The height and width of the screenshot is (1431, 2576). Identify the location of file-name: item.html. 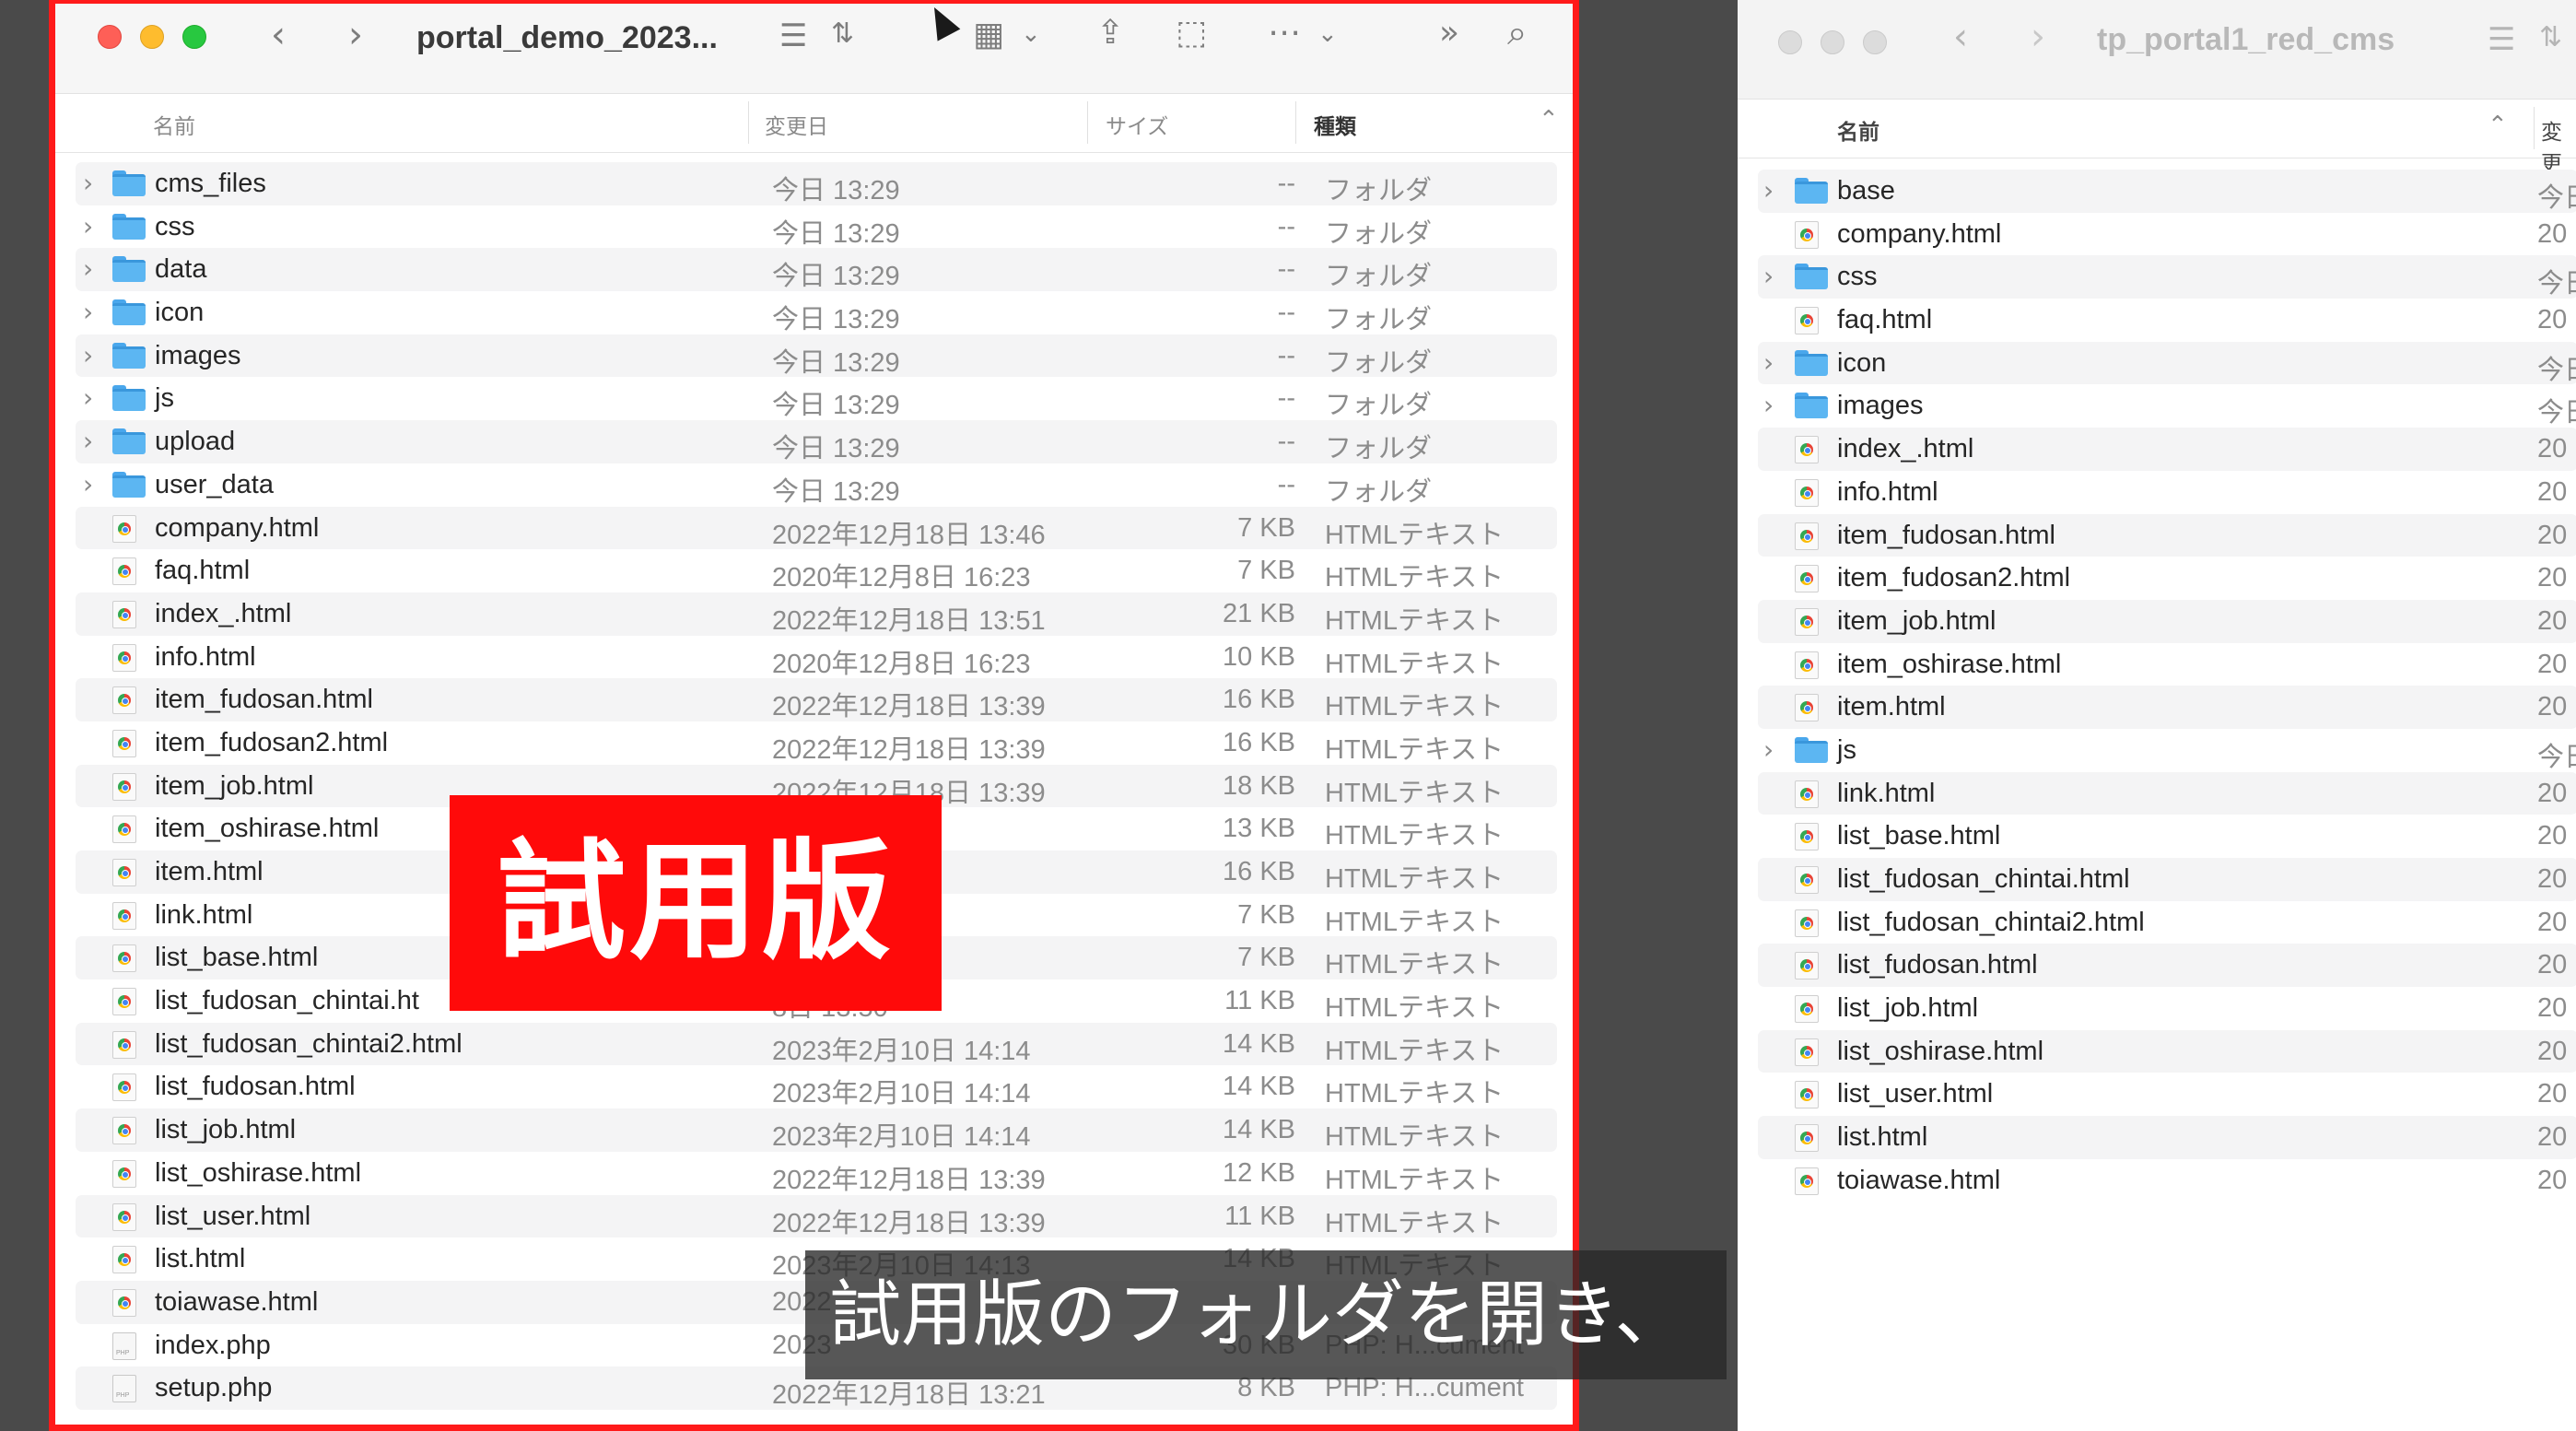
(1891, 707).